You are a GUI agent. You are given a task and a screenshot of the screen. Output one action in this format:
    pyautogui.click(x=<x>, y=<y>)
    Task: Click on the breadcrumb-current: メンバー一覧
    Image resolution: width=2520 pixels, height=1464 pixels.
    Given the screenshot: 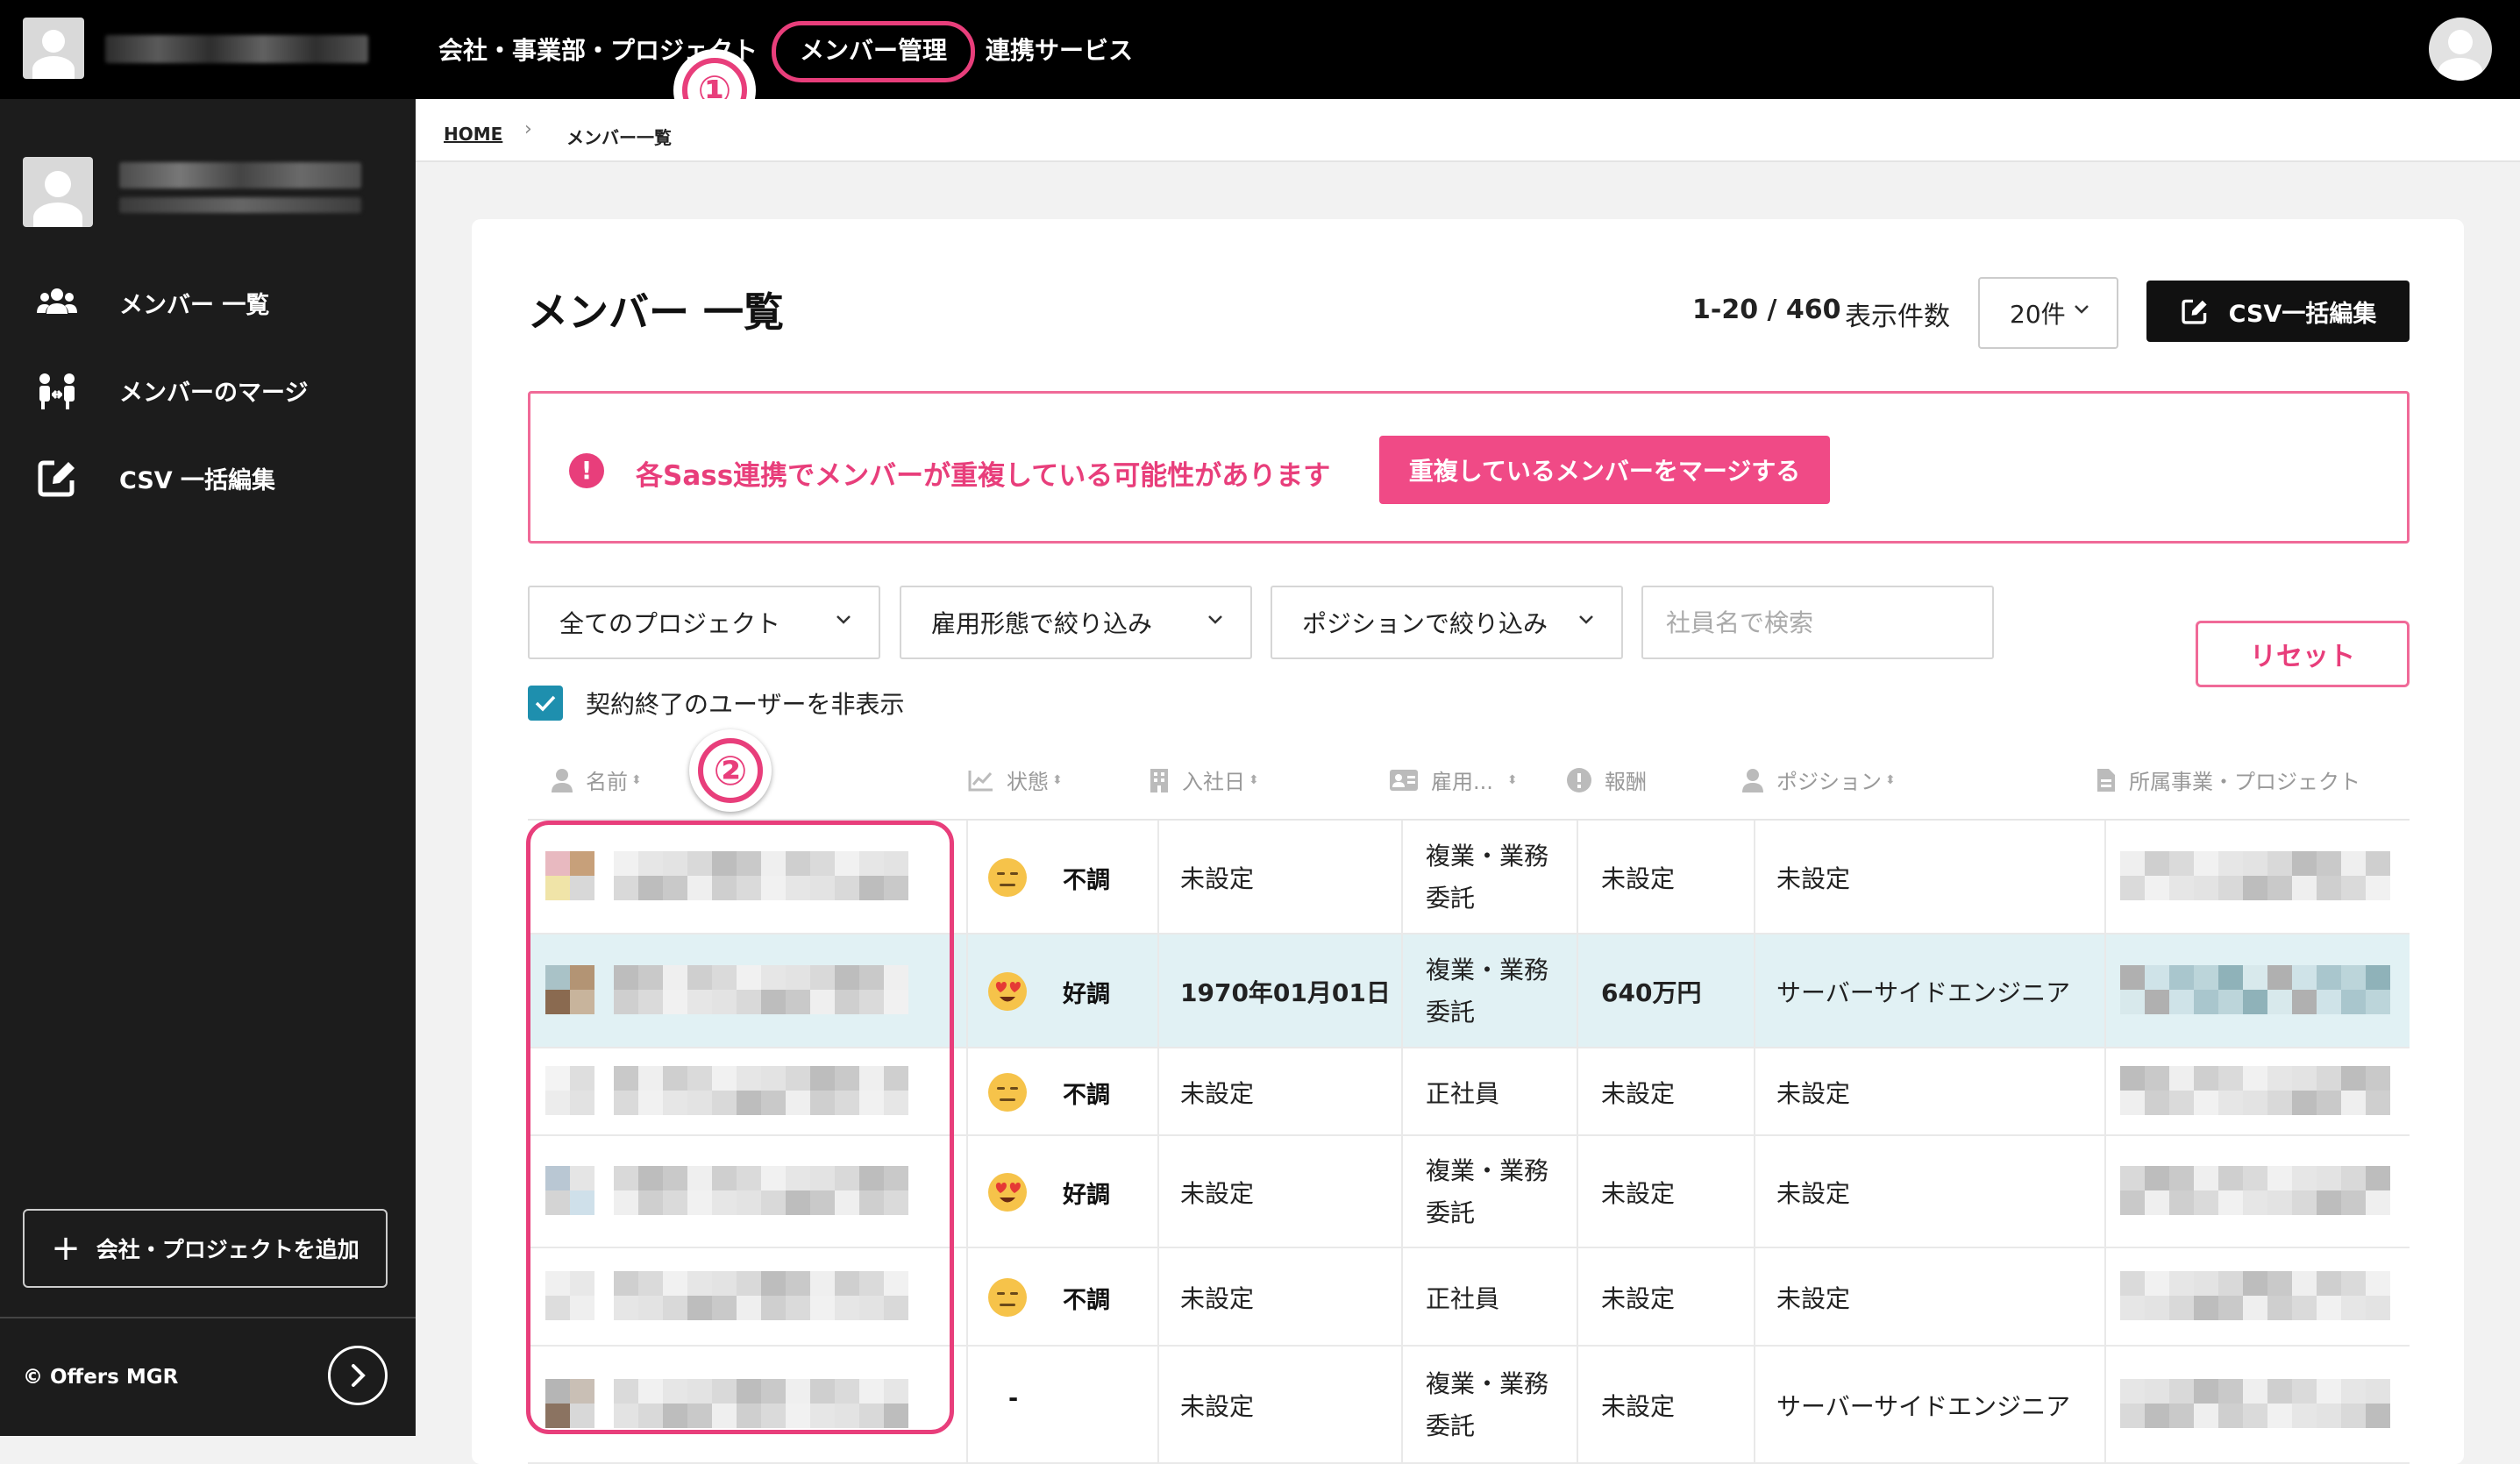 What is the action you would take?
    pyautogui.click(x=619, y=137)
    